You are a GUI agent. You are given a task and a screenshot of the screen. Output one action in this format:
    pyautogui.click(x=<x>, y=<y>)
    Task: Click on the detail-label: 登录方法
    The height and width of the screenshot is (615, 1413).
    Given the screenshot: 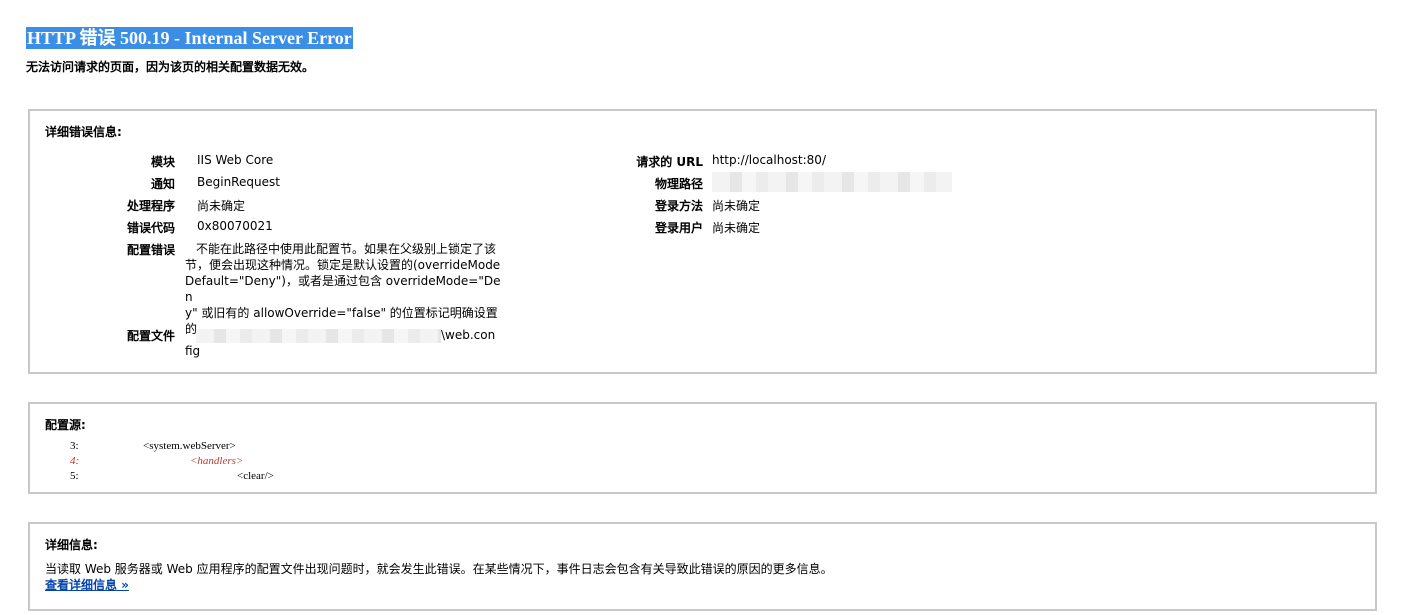 What is the action you would take?
    pyautogui.click(x=678, y=206)
    